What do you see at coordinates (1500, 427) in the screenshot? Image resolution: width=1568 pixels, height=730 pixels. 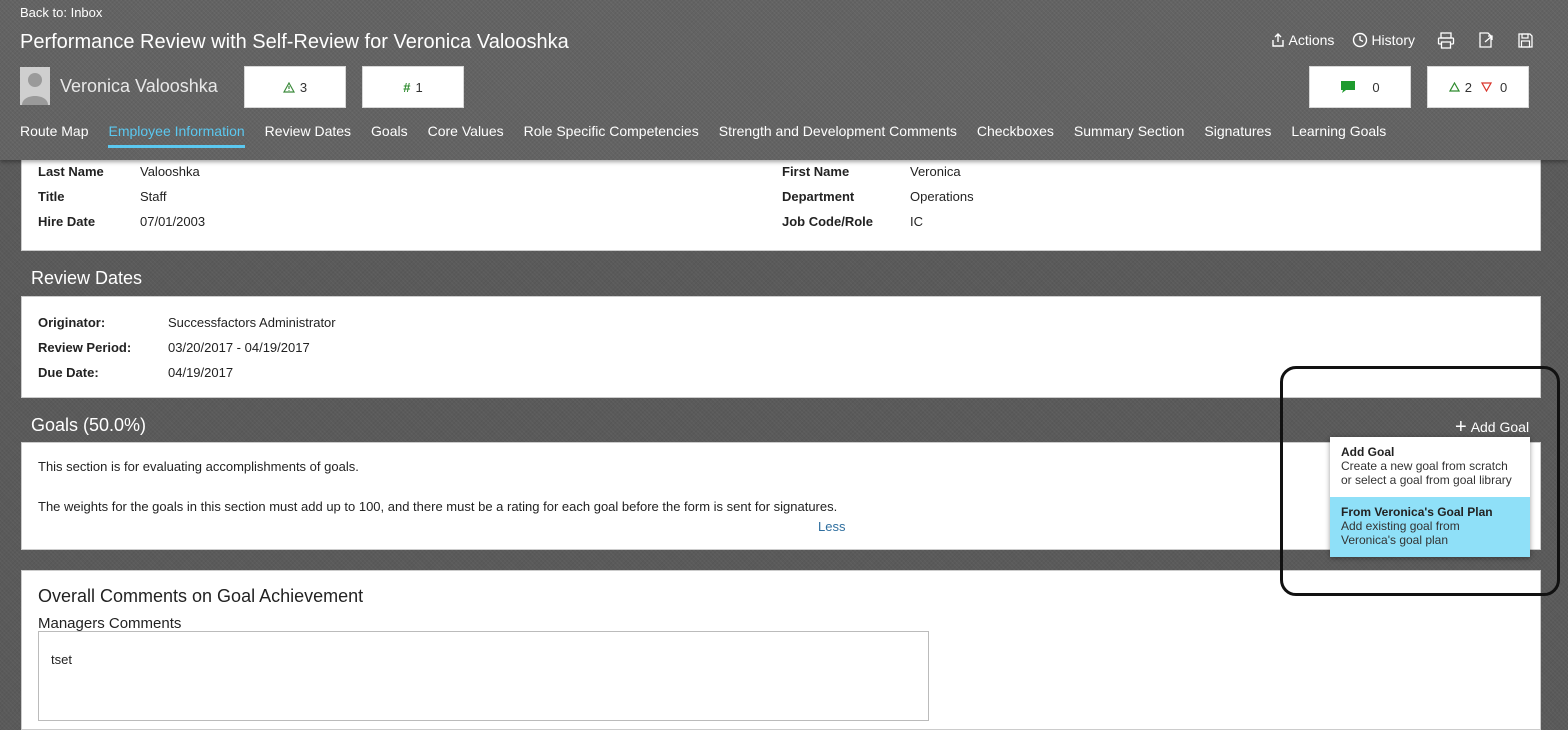 I see `add-goal-label: Add Goal` at bounding box center [1500, 427].